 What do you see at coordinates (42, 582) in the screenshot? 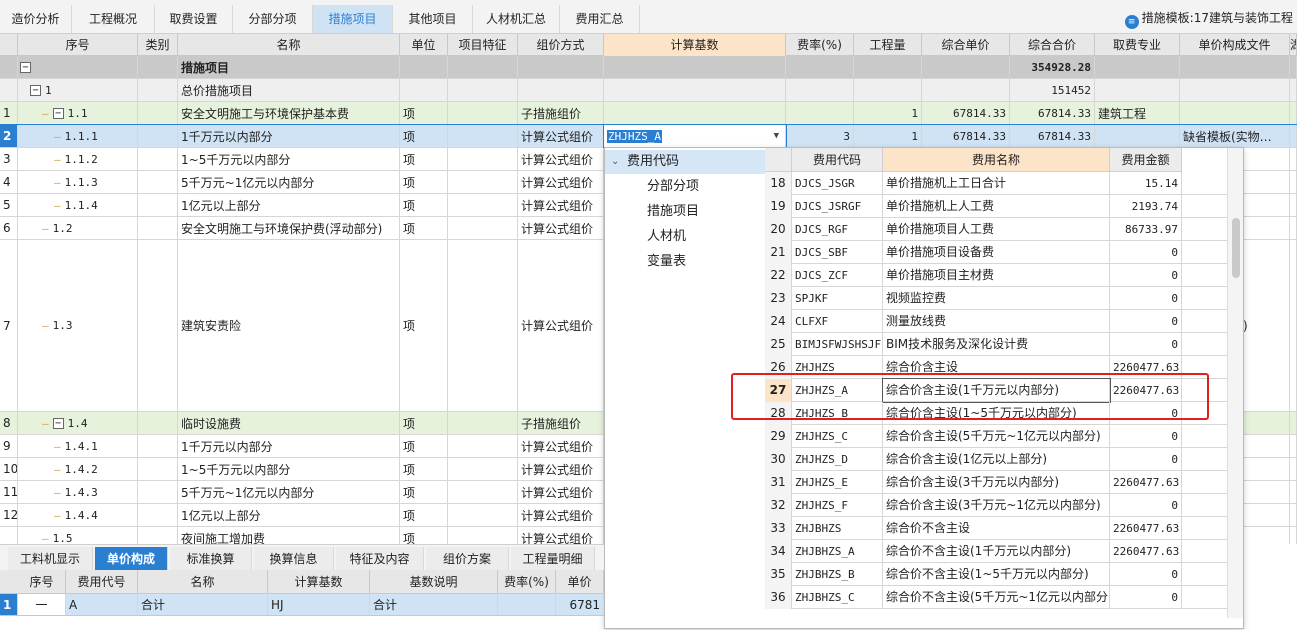
I see `bottom-header-0: 序号` at bounding box center [42, 582].